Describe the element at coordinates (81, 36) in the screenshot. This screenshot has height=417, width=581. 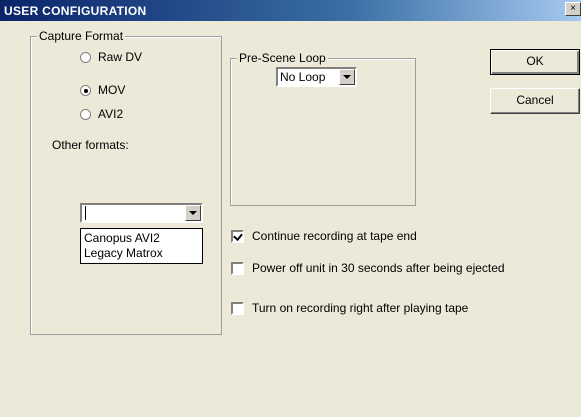
I see `capture-format-legend: Capture Format` at that location.